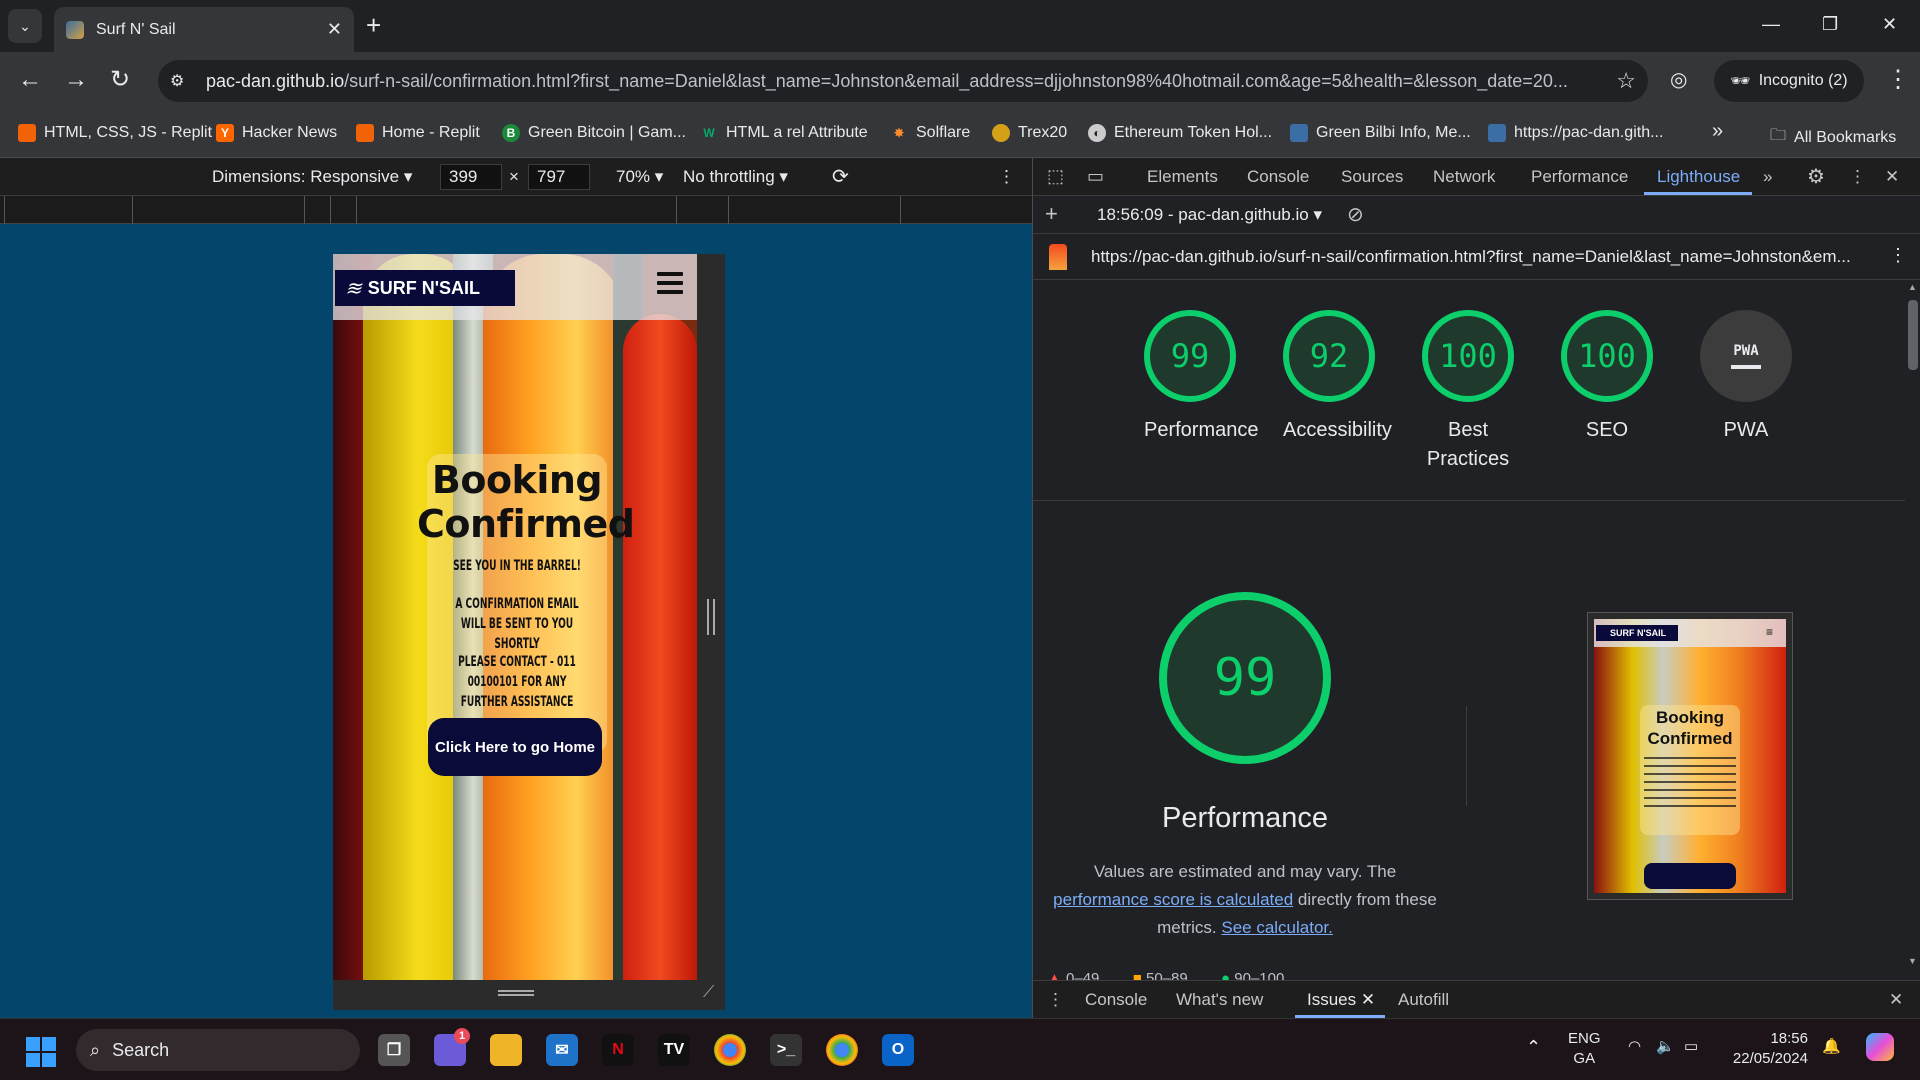 The image size is (1920, 1080). What do you see at coordinates (1831, 1047) in the screenshot?
I see `notification-bell-icon: 🔔` at bounding box center [1831, 1047].